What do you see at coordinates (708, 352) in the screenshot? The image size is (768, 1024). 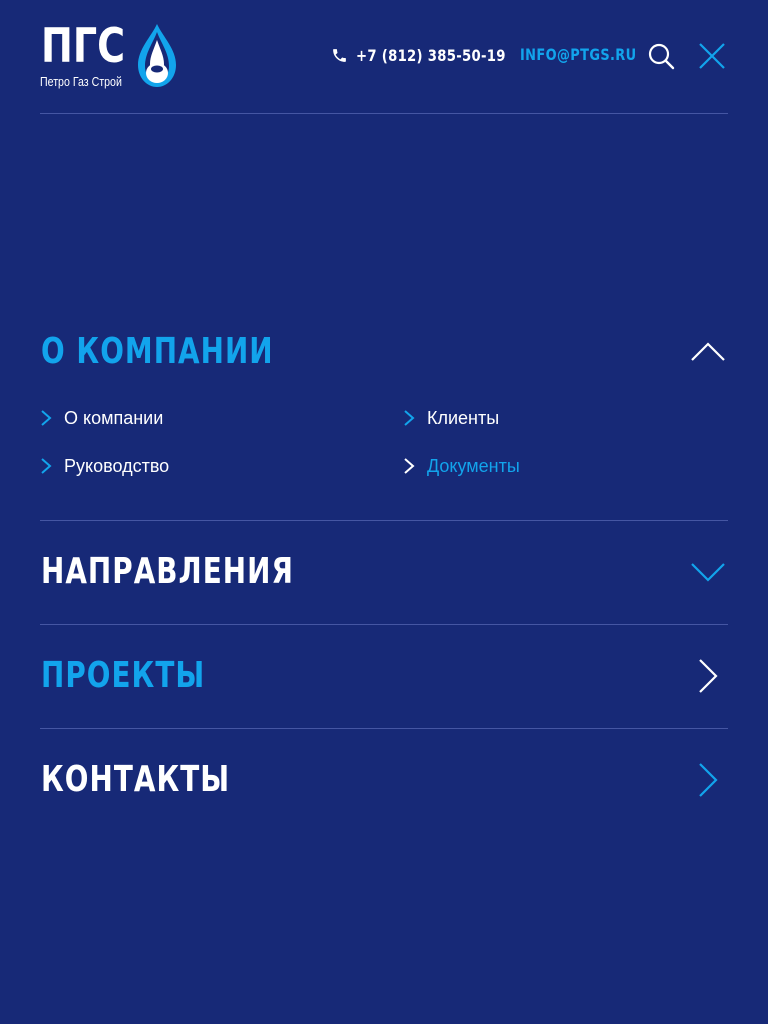 I see `chevron-up-icon` at bounding box center [708, 352].